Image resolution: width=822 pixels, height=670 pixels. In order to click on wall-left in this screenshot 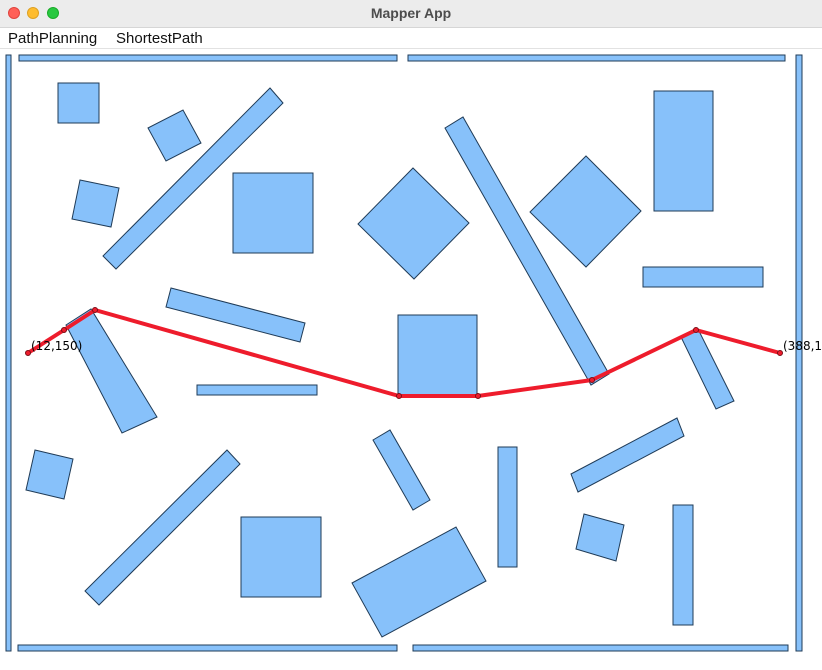, I will do `click(8, 353)`.